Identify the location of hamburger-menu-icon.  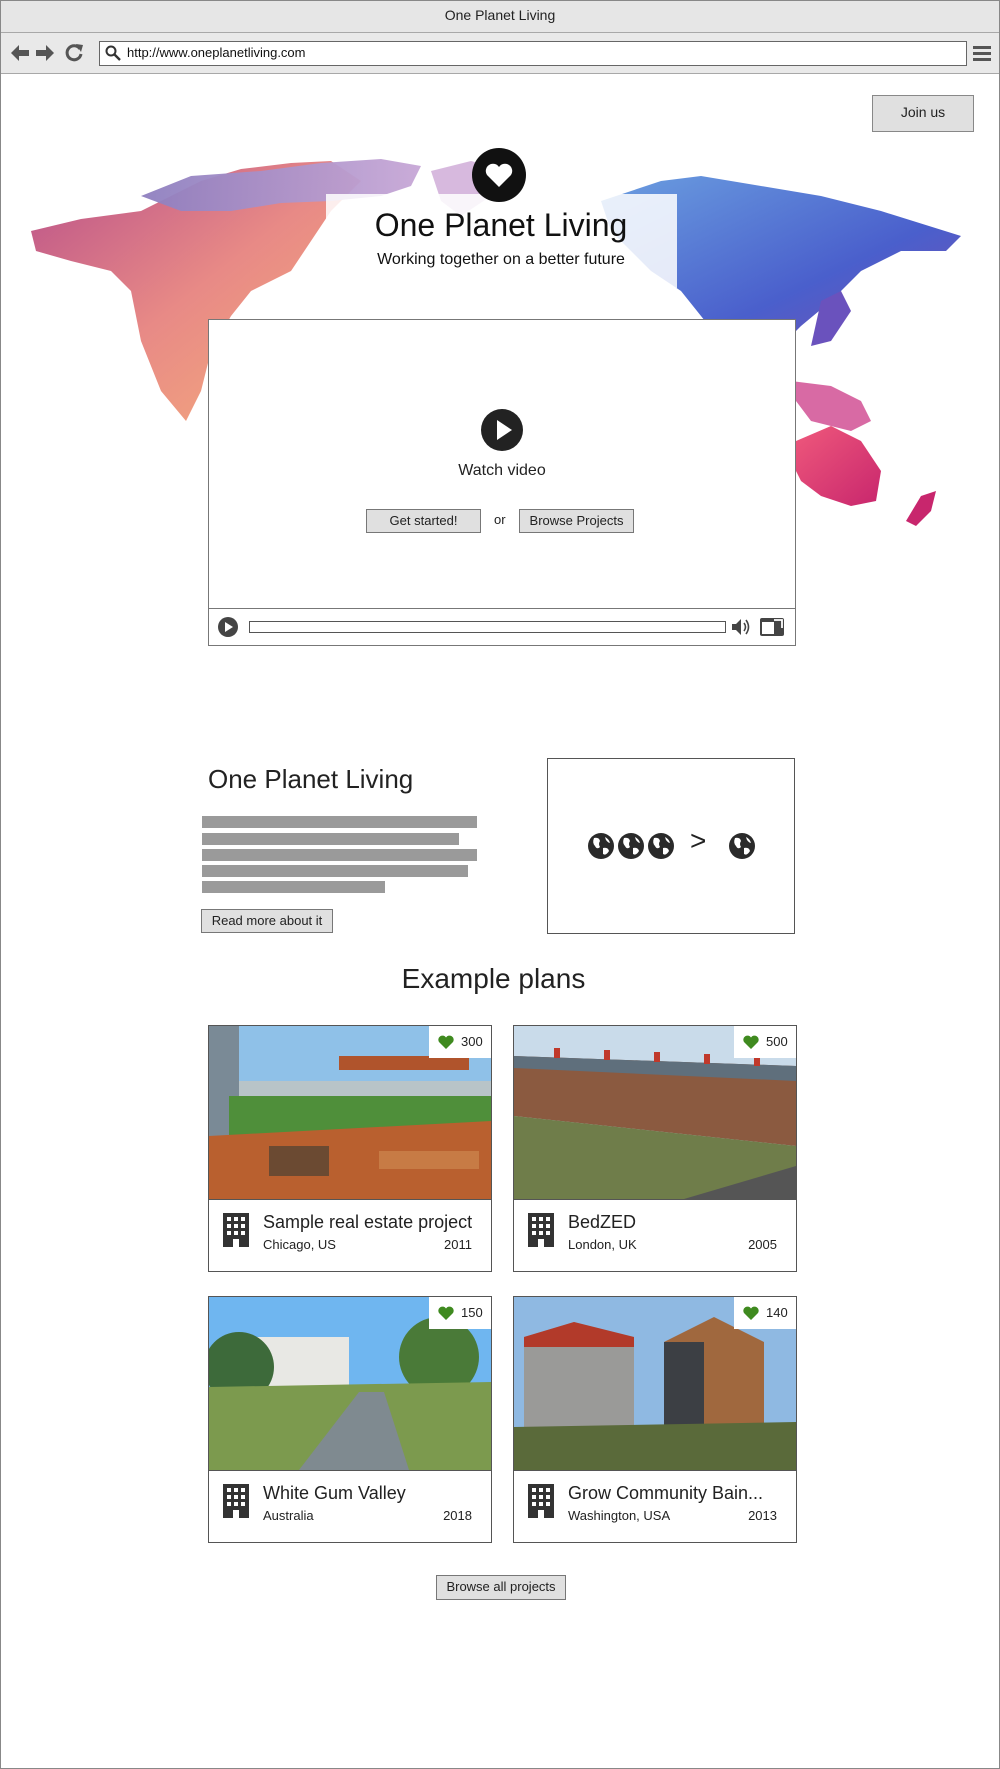
(982, 53).